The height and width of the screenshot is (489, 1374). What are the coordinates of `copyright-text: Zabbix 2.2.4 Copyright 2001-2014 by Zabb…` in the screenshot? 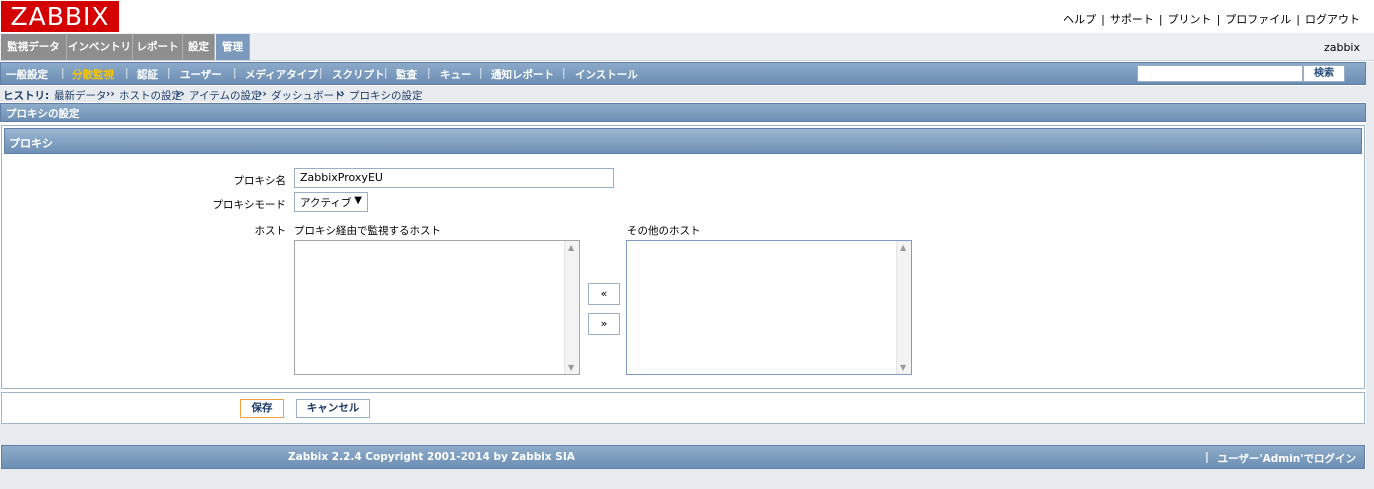 It's located at (431, 457).